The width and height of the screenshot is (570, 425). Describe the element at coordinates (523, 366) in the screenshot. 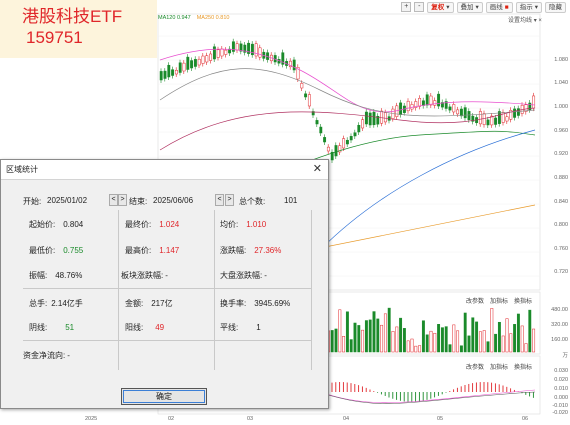

I see `macd-switch-indicator-link: 换指标` at that location.